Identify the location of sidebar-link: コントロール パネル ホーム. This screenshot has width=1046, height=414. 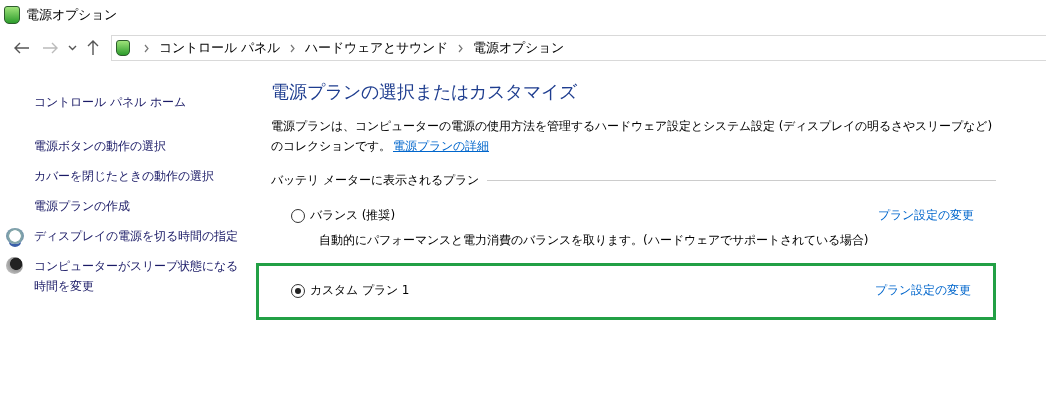
(136, 102).